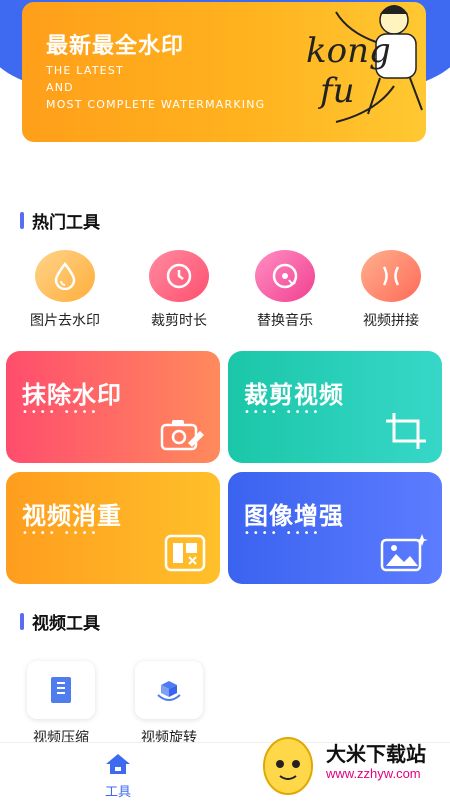  I want to click on hot-tools-heading: 热门工具, so click(60, 220).